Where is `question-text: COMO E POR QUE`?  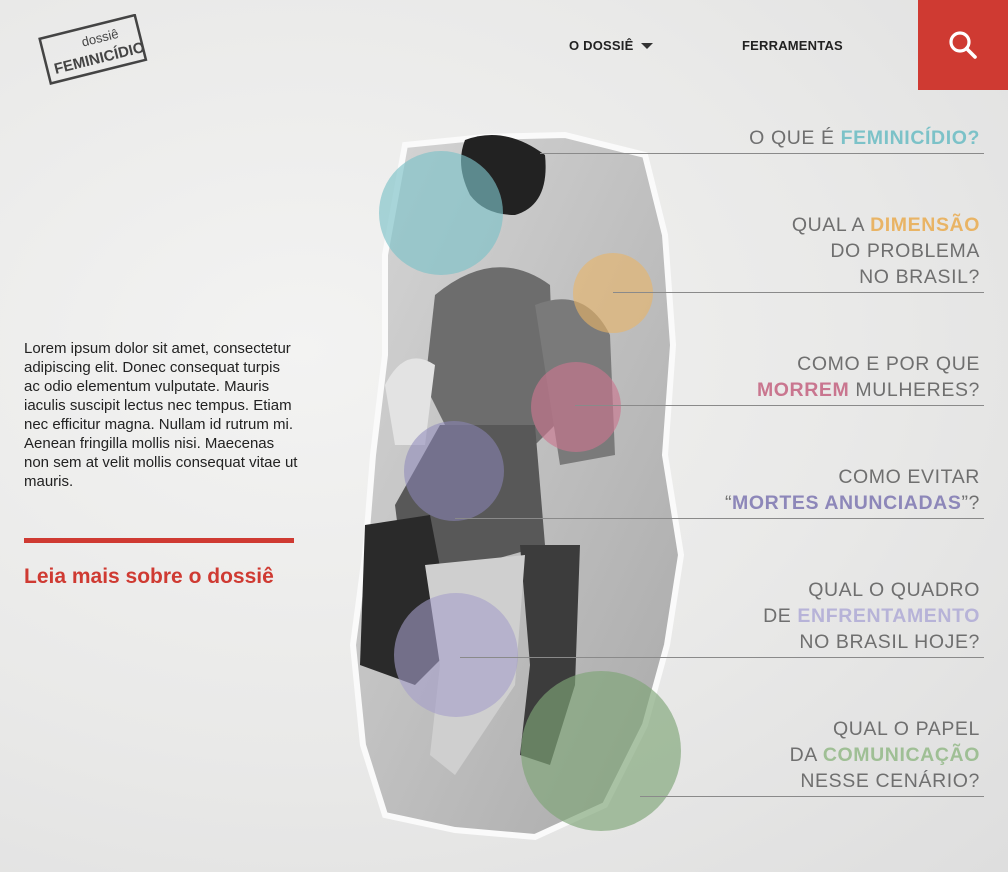 question-text: COMO E POR QUE is located at coordinates (888, 364).